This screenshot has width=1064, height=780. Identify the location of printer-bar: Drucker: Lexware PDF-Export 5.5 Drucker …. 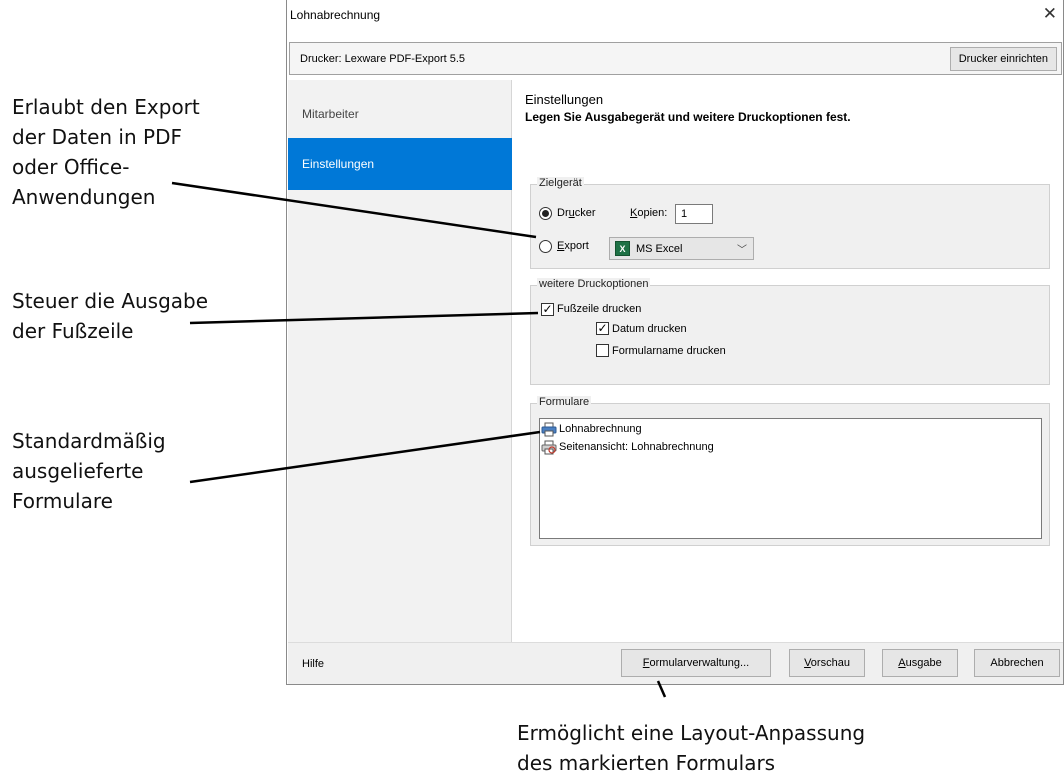
(675, 58).